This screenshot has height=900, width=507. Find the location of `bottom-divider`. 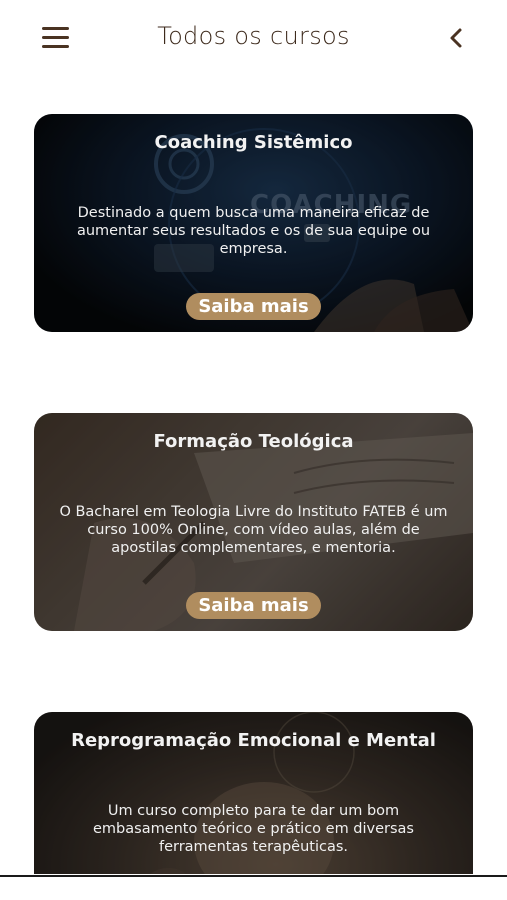

bottom-divider is located at coordinates (253, 876).